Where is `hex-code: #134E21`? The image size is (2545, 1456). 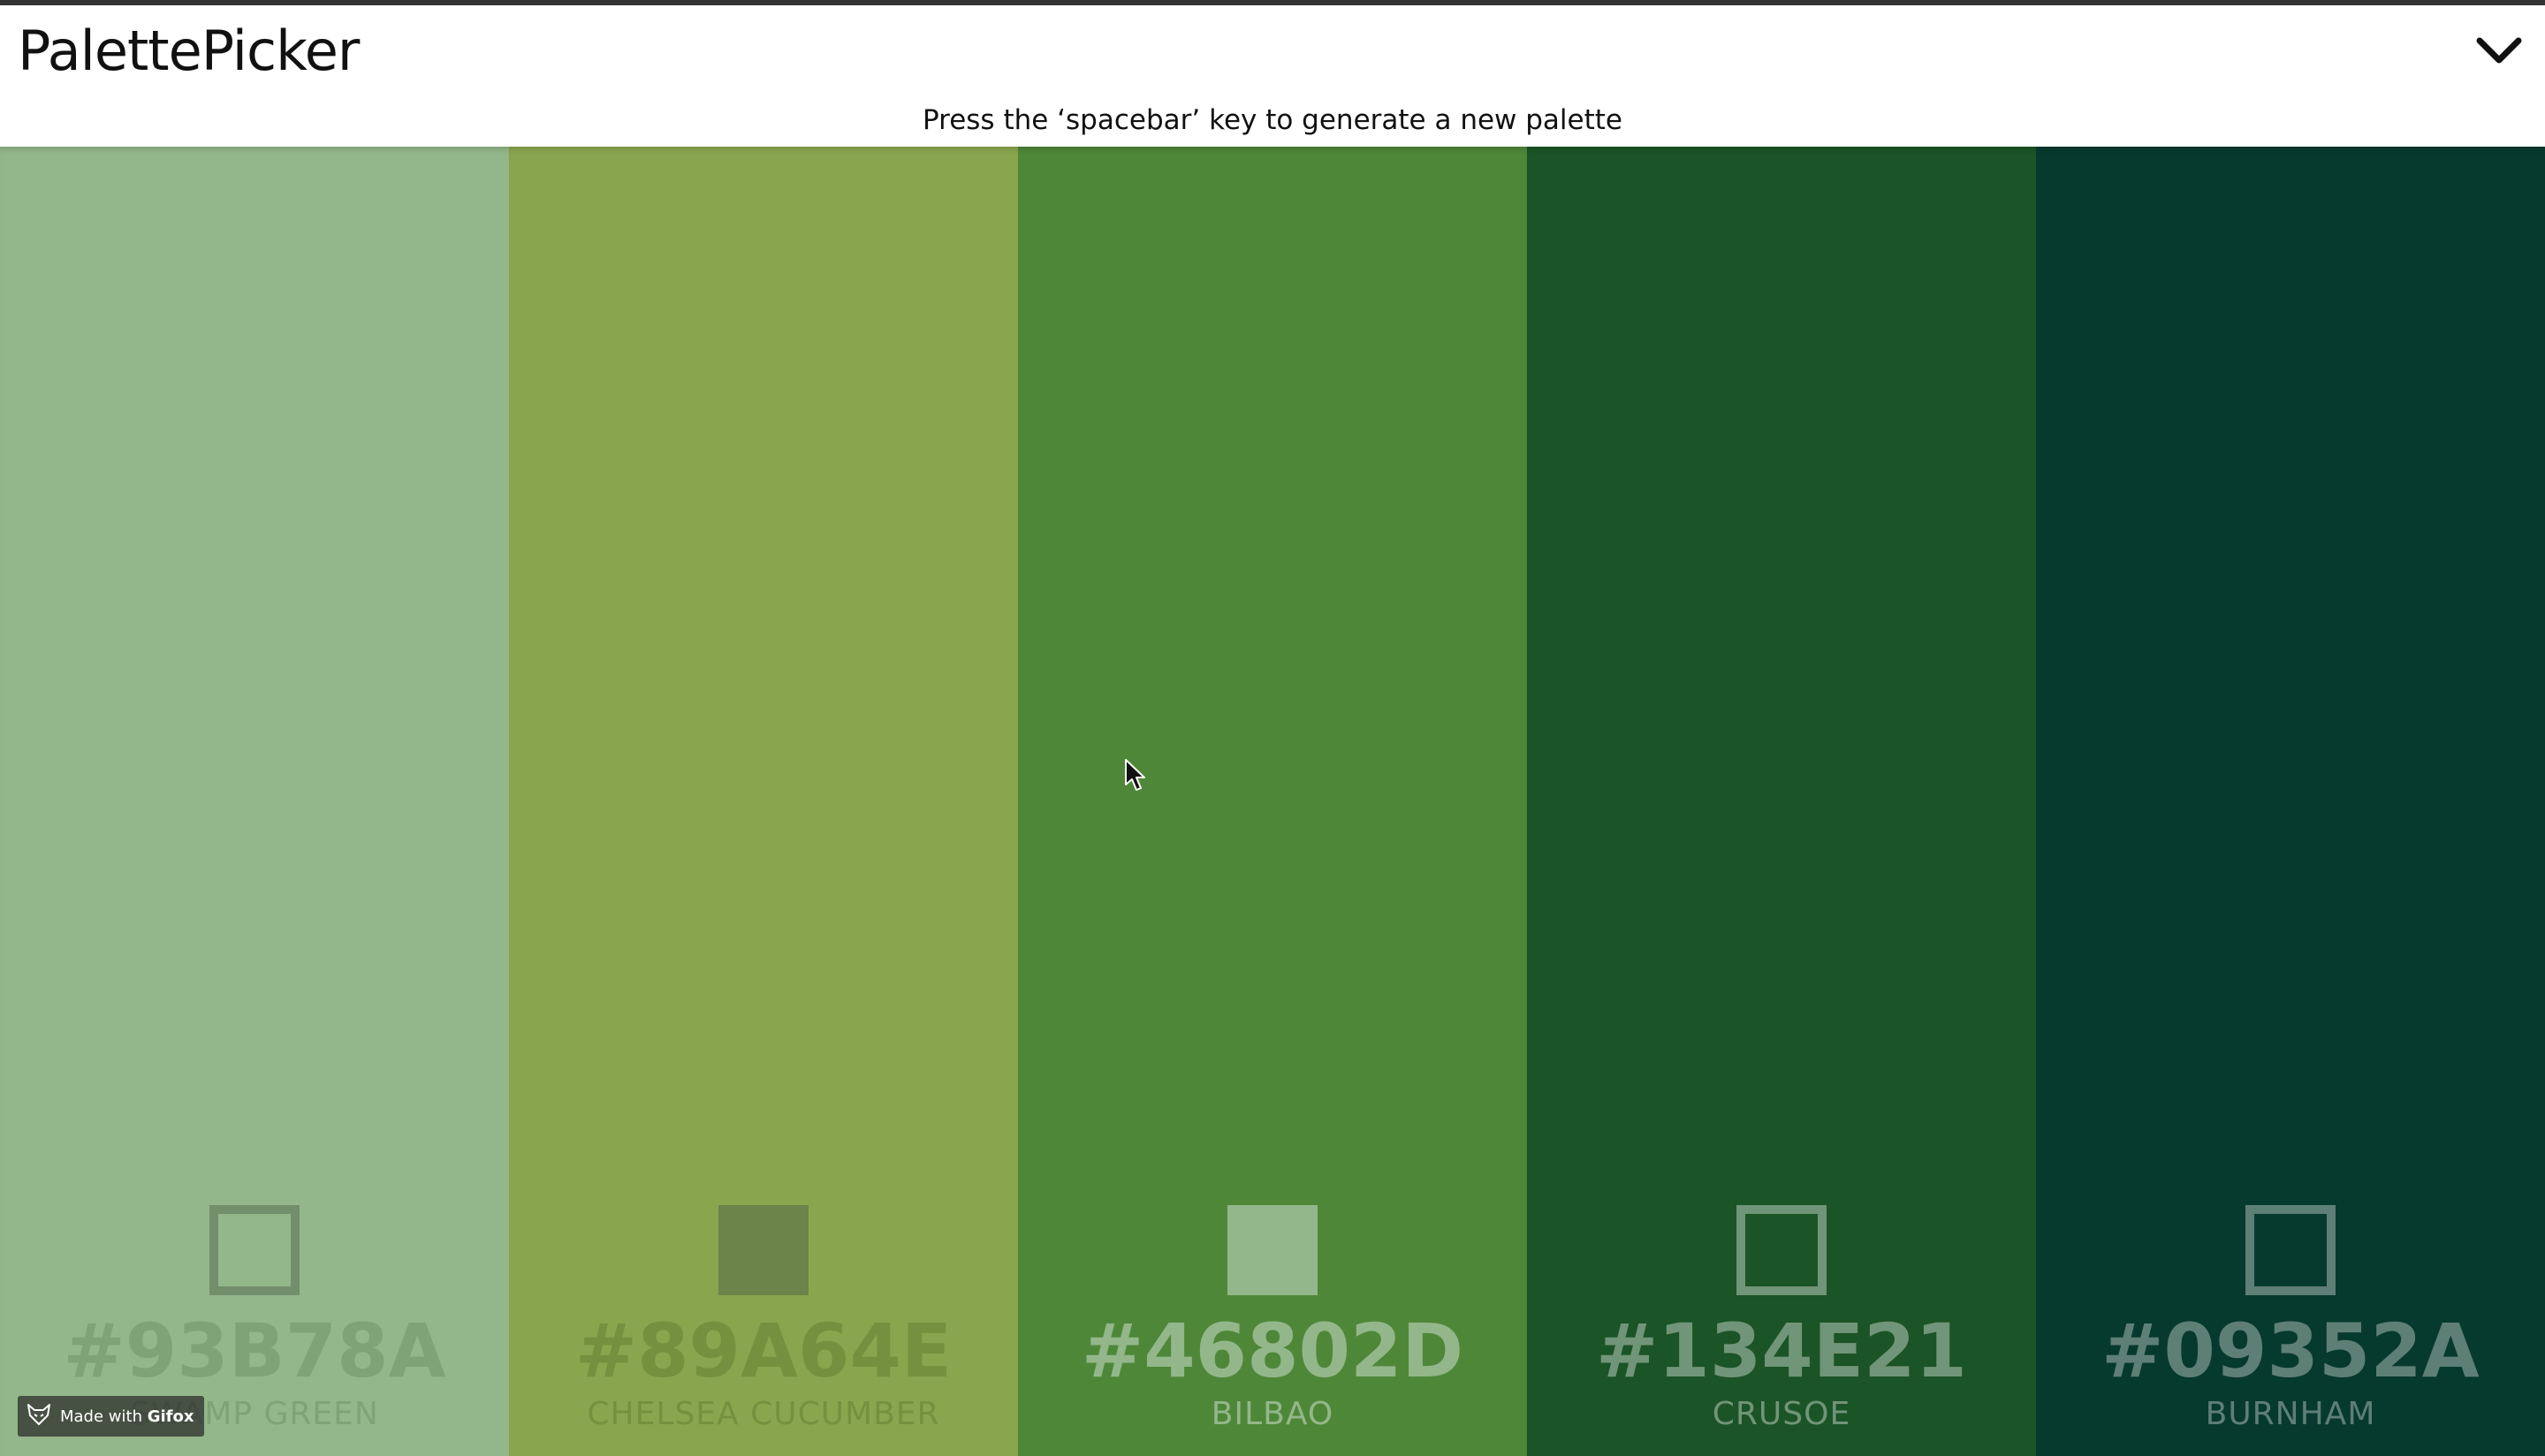 hex-code: #134E21 is located at coordinates (1781, 1350).